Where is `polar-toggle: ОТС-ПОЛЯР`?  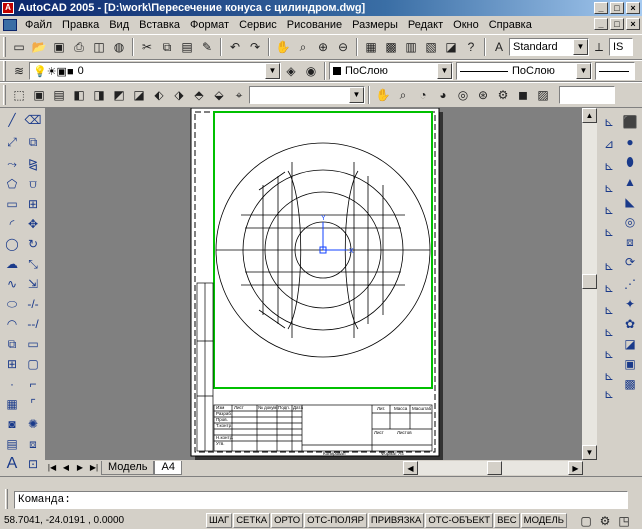
polar-toggle: ОТС-ПОЛЯР is located at coordinates (335, 520).